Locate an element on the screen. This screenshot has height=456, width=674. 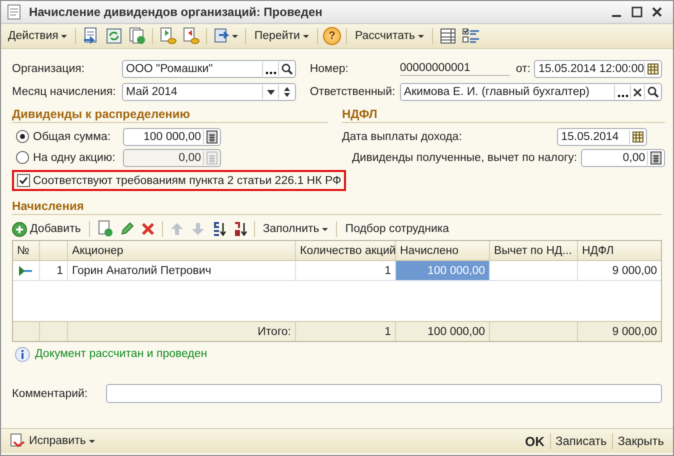
number-value: 00000000001 is located at coordinates (455, 69).